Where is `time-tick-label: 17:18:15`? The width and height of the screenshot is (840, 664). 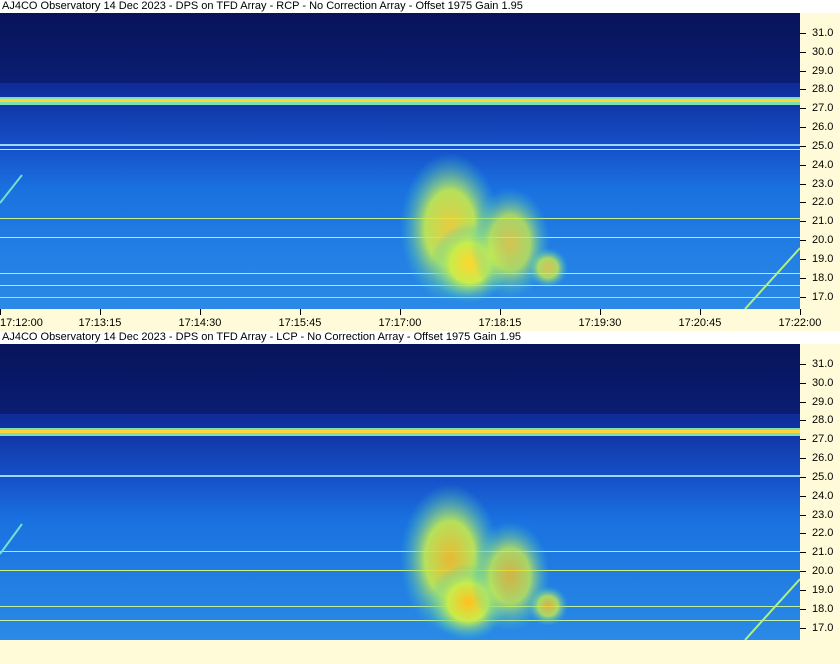
time-tick-label: 17:18:15 is located at coordinates (500, 323).